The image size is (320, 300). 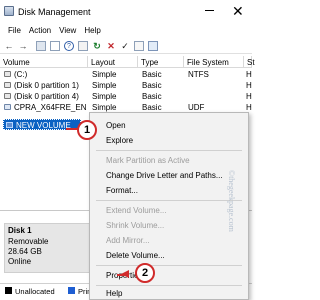 What do you see at coordinates (35, 291) in the screenshot?
I see `legend-unallocated: Unallocated` at bounding box center [35, 291].